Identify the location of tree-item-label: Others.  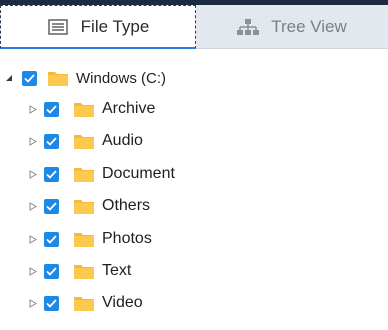
(126, 205).